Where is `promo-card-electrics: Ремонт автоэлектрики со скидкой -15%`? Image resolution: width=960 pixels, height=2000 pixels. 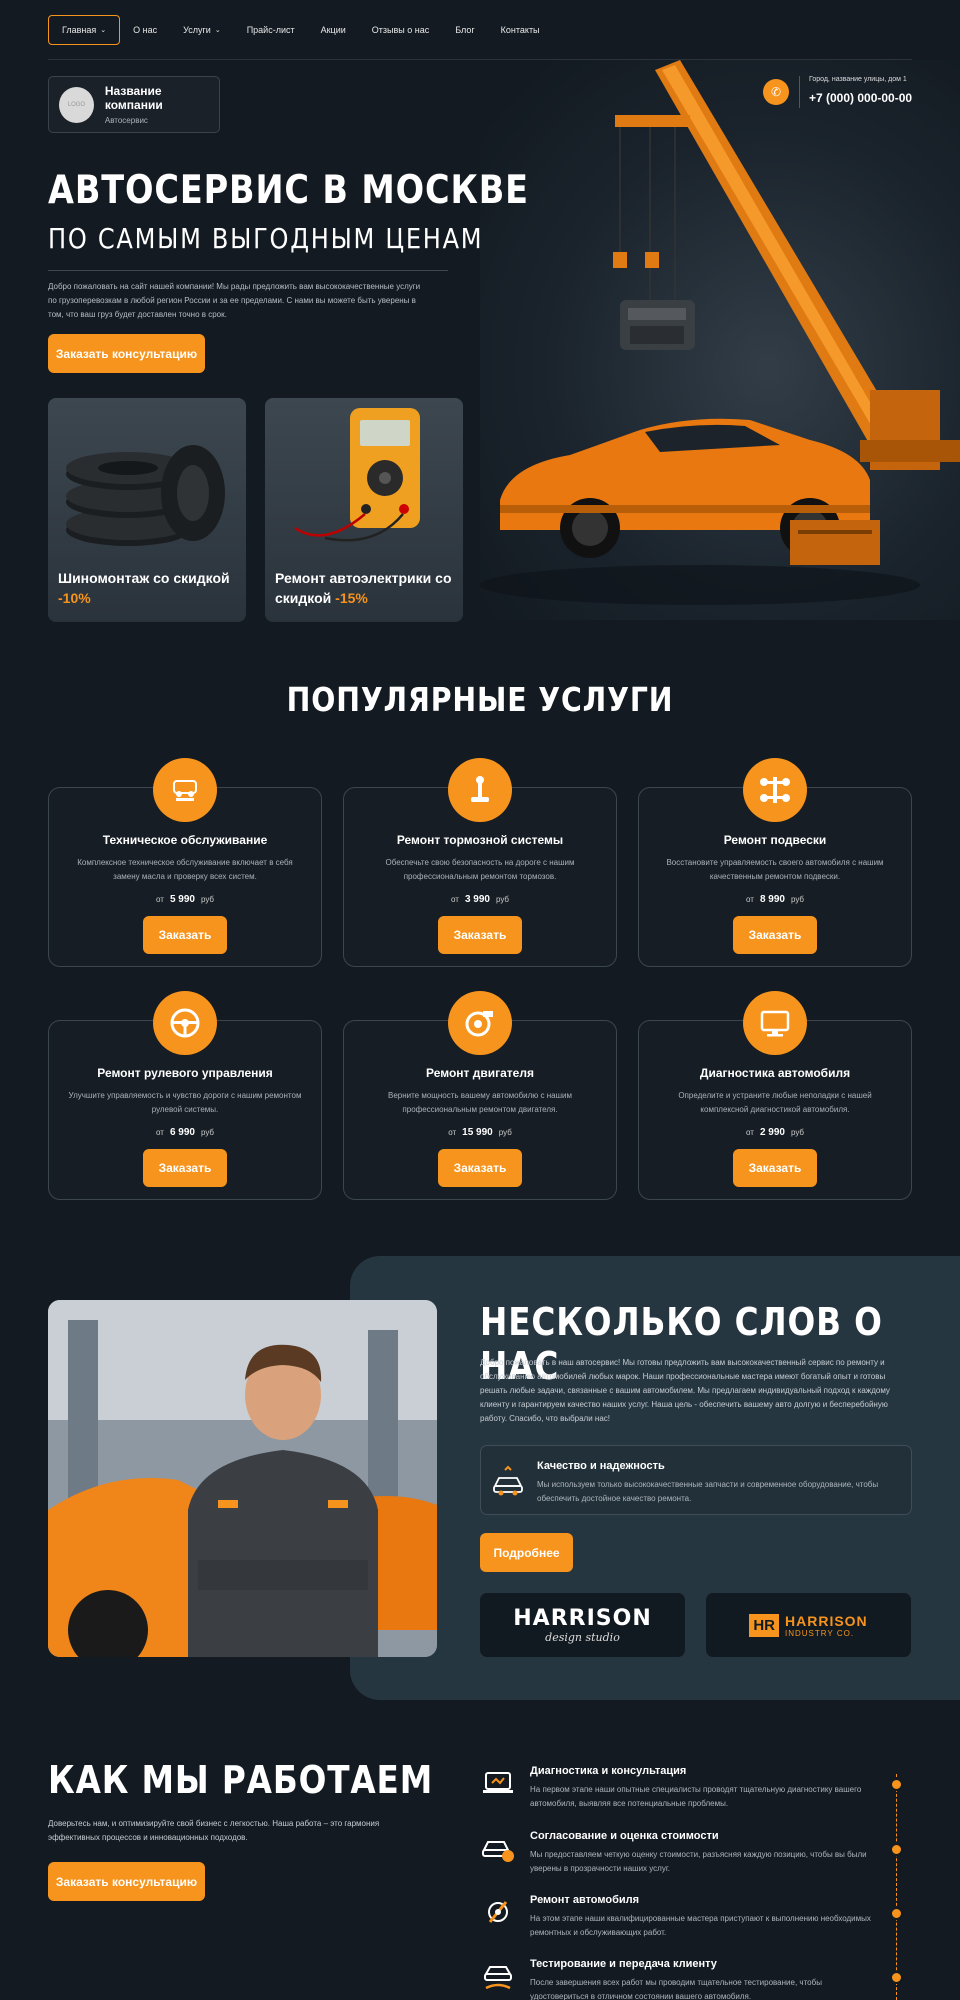 promo-card-electrics: Ремонт автоэлектрики со скидкой -15% is located at coordinates (364, 510).